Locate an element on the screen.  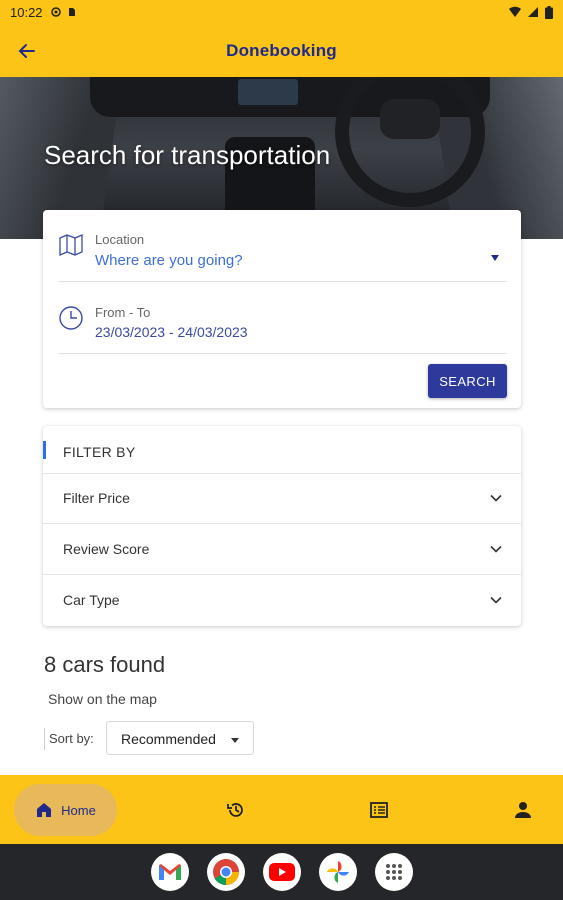
profile-icon is located at coordinates (523, 809).